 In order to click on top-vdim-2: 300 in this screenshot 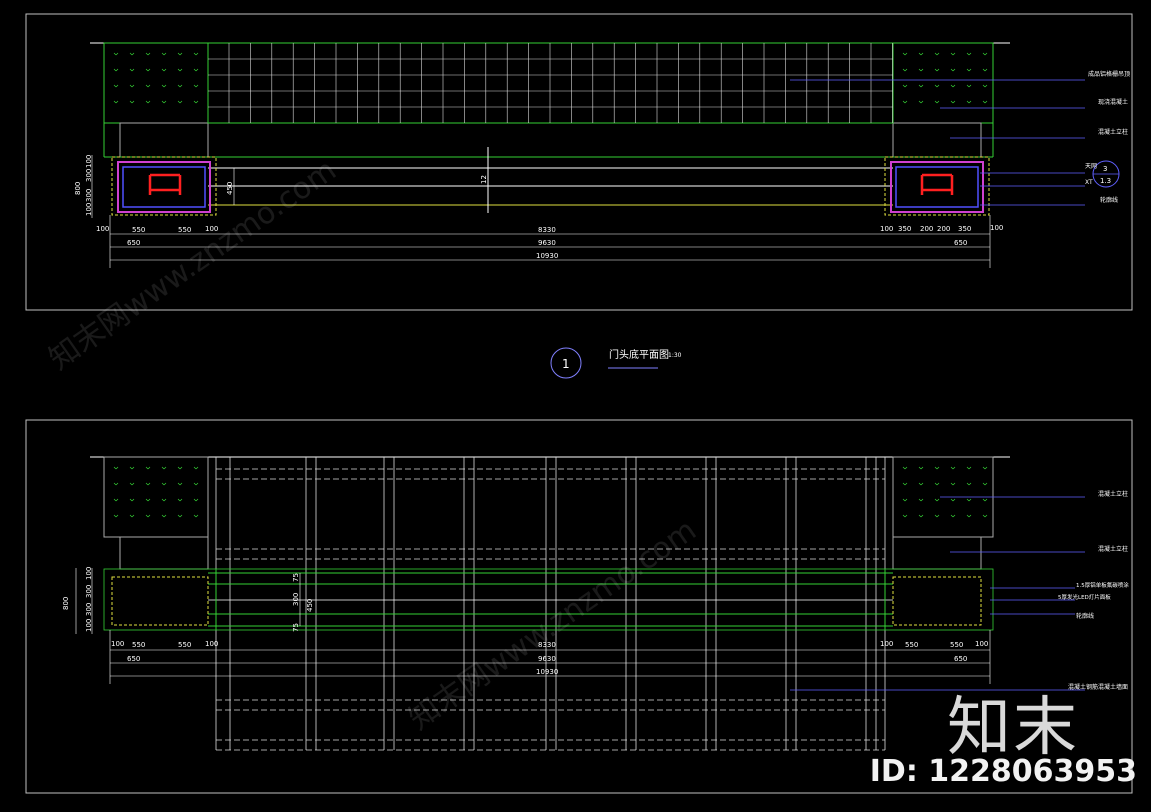, I will do `click(89, 195)`.